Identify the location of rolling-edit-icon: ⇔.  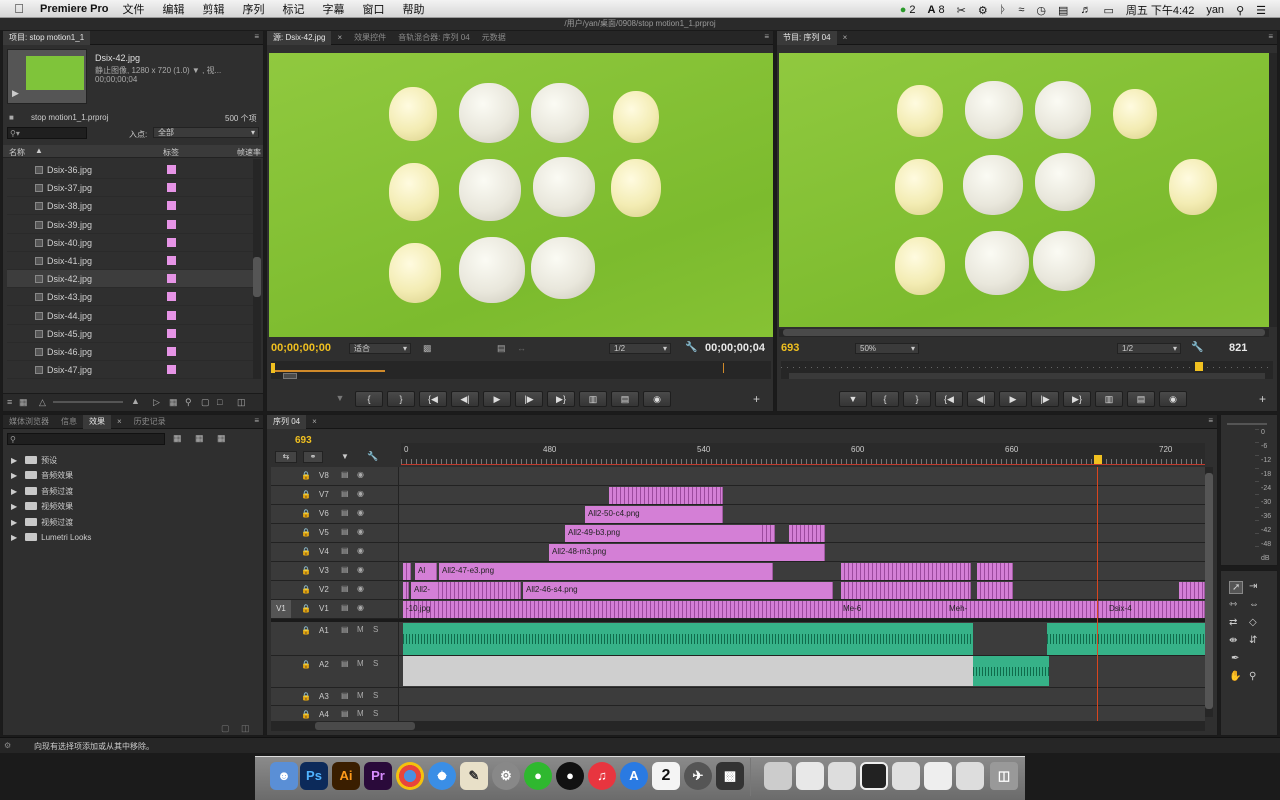
(1254, 604).